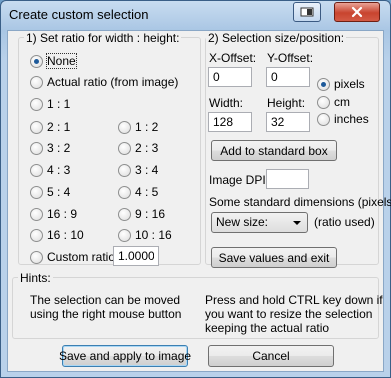 This screenshot has height=378, width=391. Describe the element at coordinates (344, 222) in the screenshot. I see `ratio-used-label: (ratio used)` at that location.